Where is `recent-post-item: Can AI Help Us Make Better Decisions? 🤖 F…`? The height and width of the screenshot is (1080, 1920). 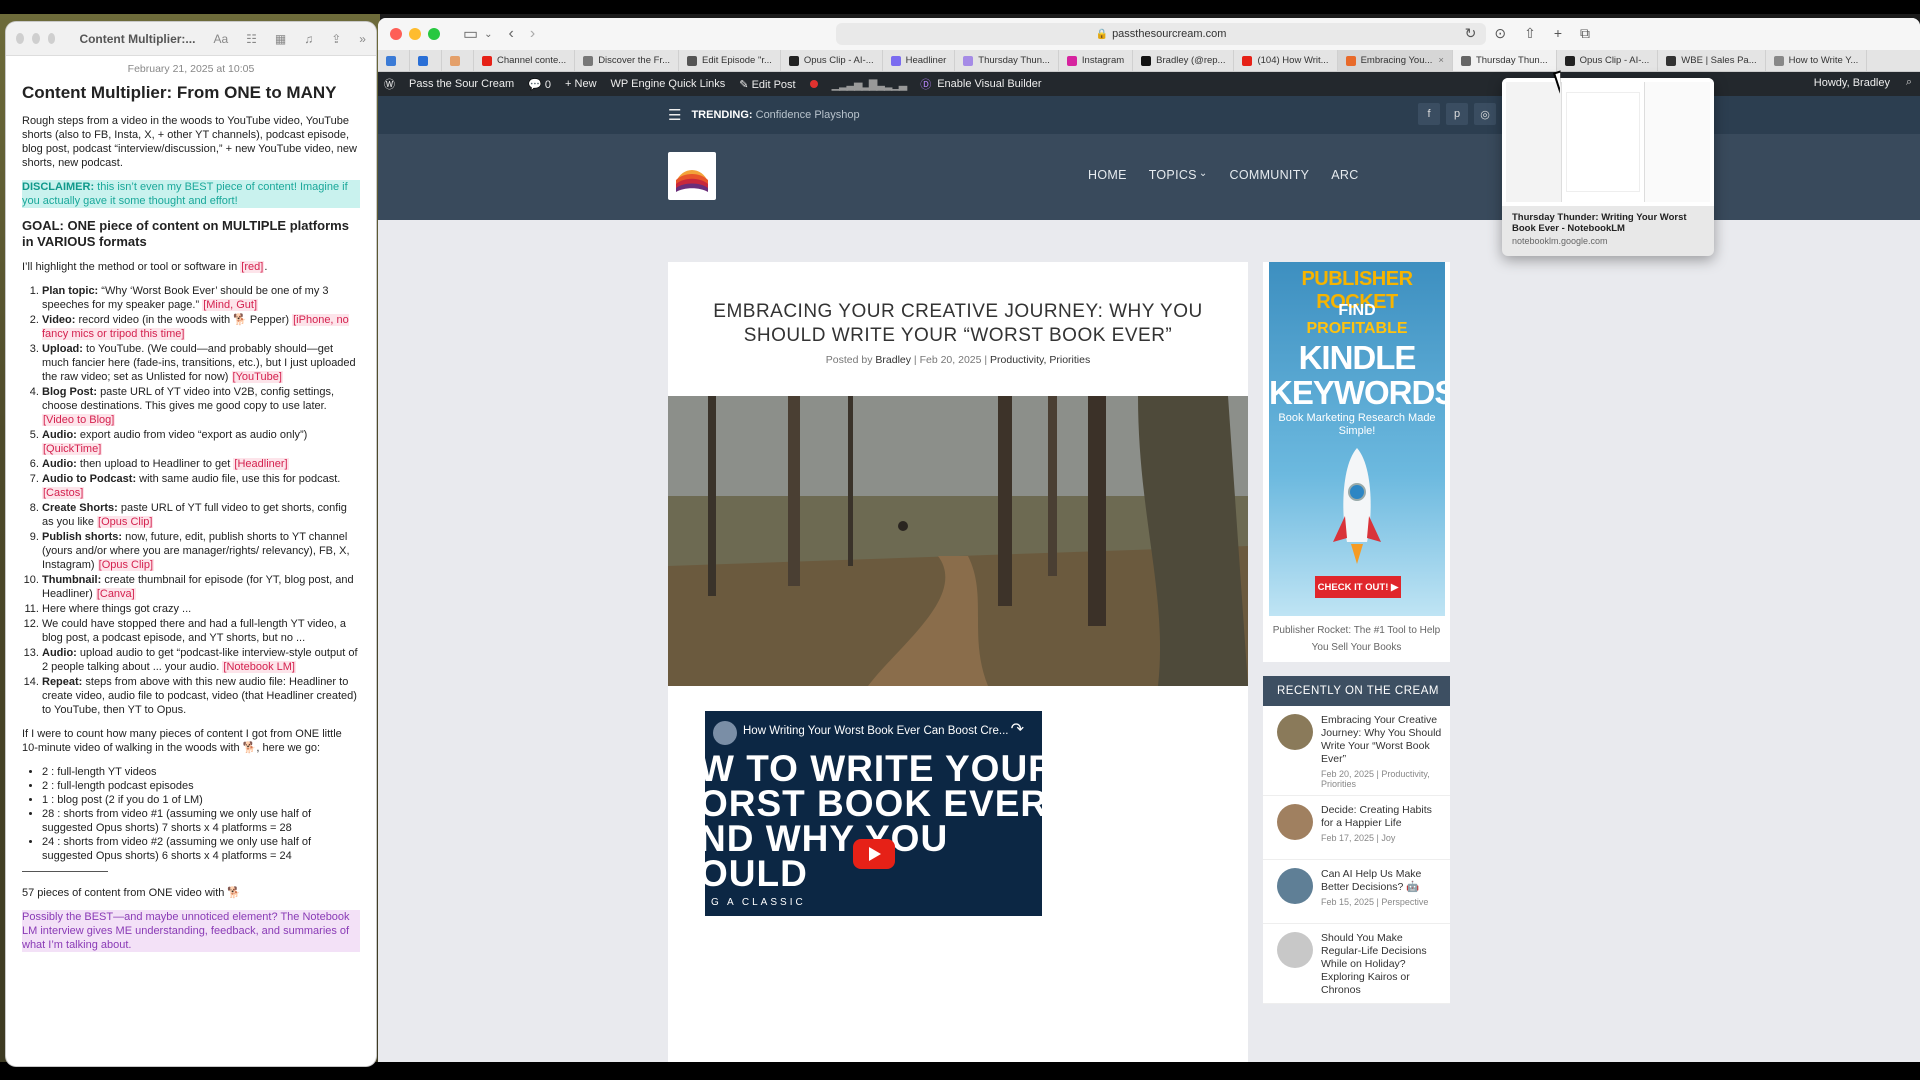
recent-post-item: Can AI Help Us Make Better Decisions? 🤖 F… is located at coordinates (1356, 892).